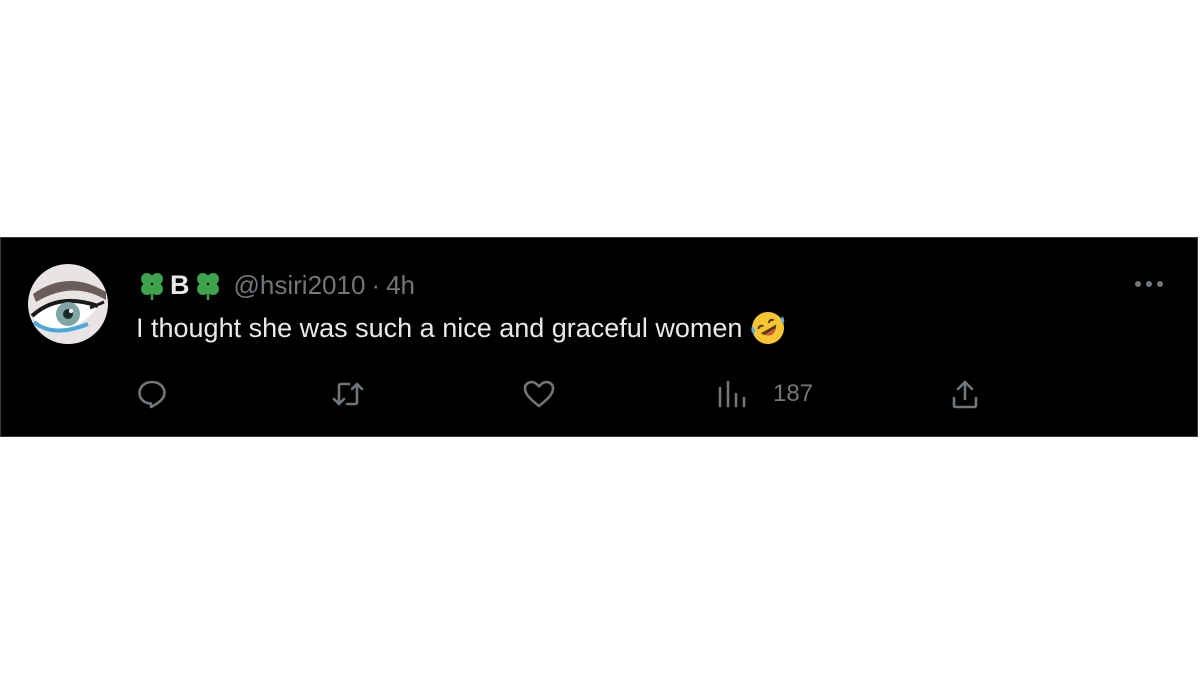 Image resolution: width=1200 pixels, height=675 pixels. I want to click on user-handle: @hsiri2010, so click(300, 285).